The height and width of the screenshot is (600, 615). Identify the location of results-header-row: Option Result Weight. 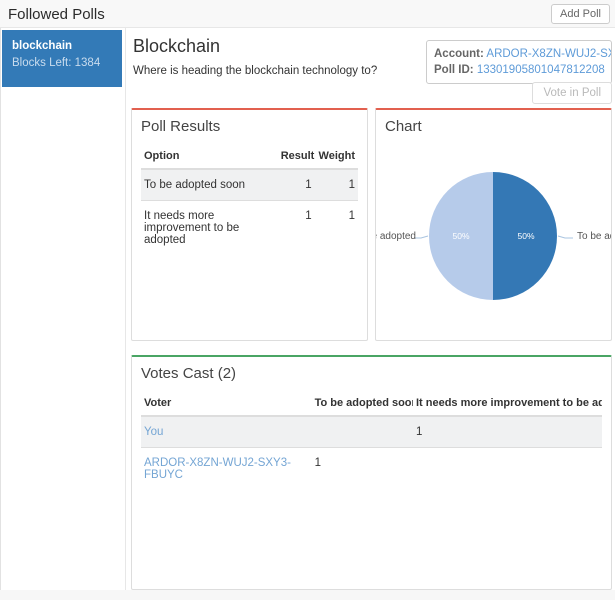
(249, 157).